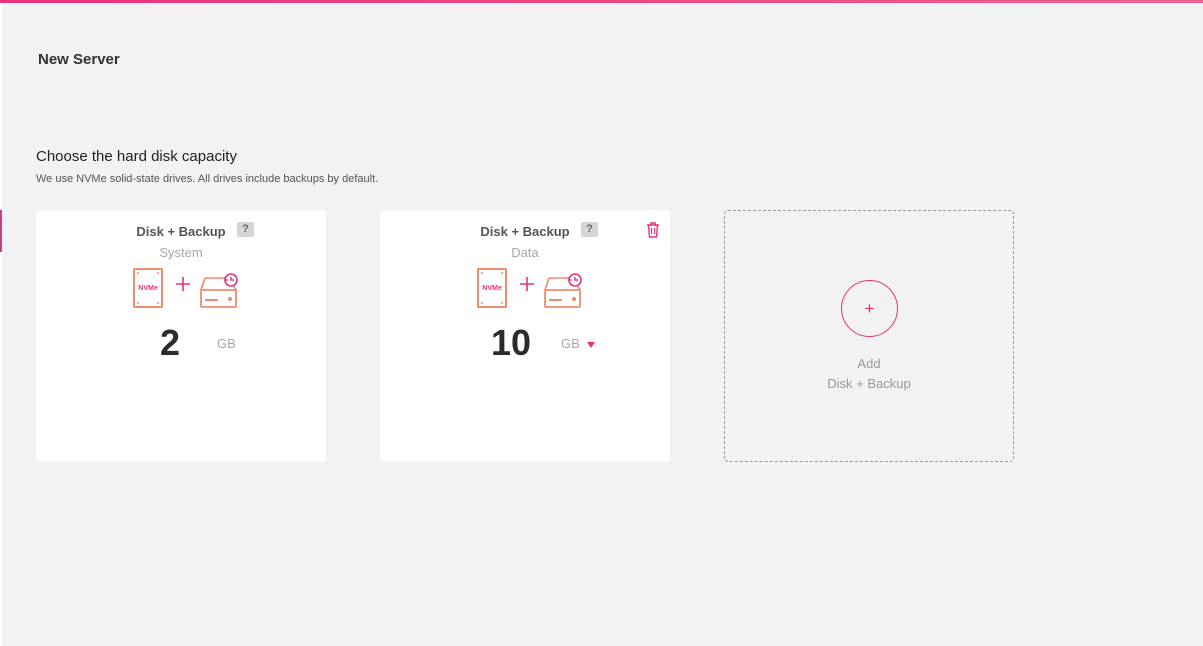 The image size is (1203, 646). I want to click on left-edge, so click(1, 324).